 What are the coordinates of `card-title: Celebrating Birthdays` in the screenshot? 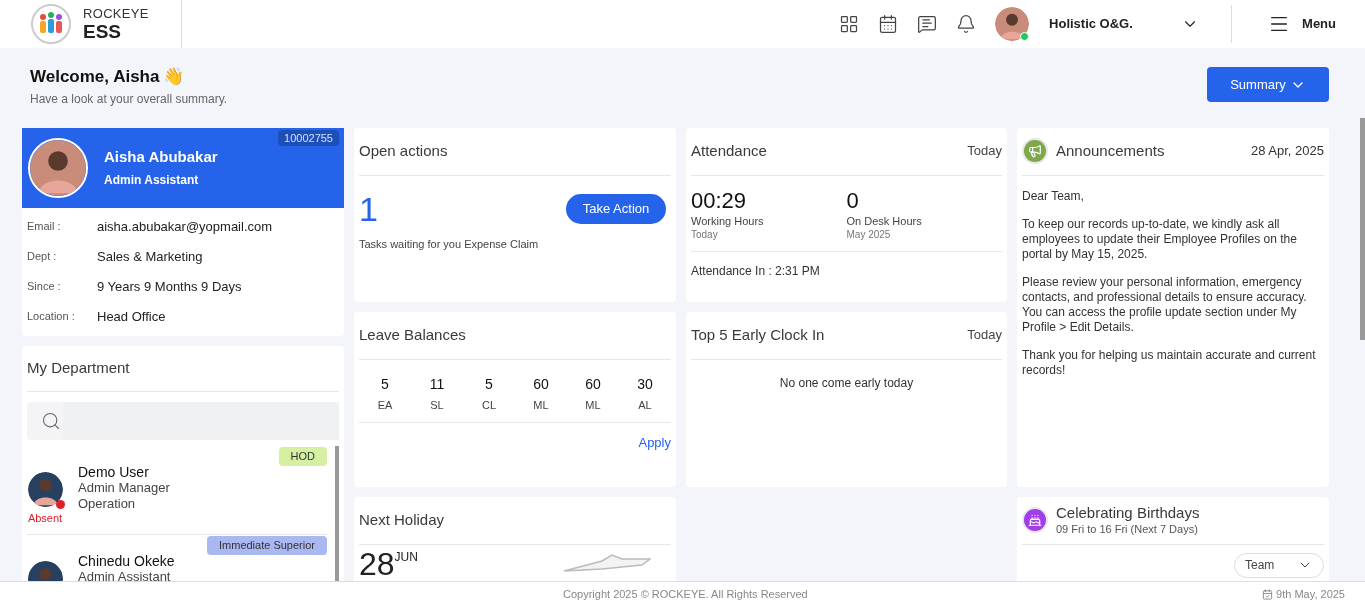 It's located at (1128, 513).